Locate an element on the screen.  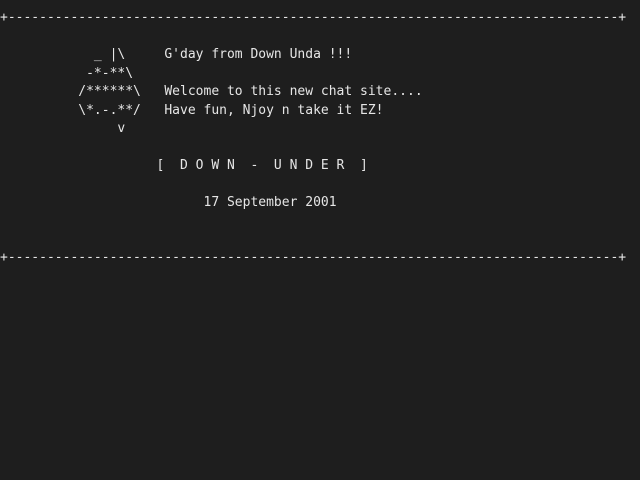
date-line: 17 September 2001 is located at coordinates (168, 202).